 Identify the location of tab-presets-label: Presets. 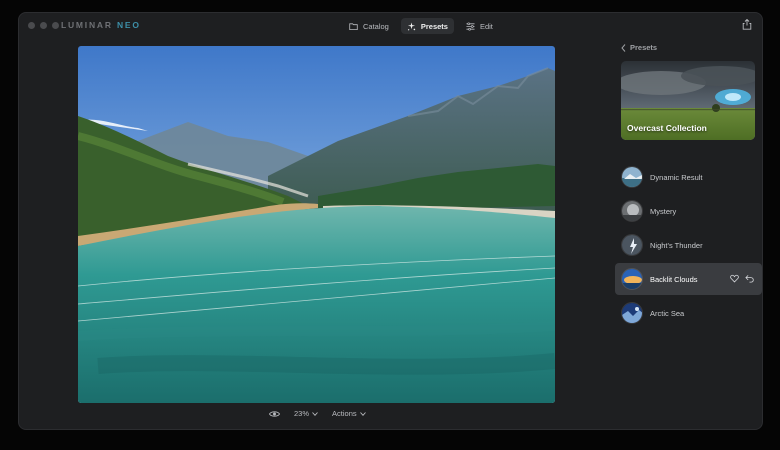
(434, 26).